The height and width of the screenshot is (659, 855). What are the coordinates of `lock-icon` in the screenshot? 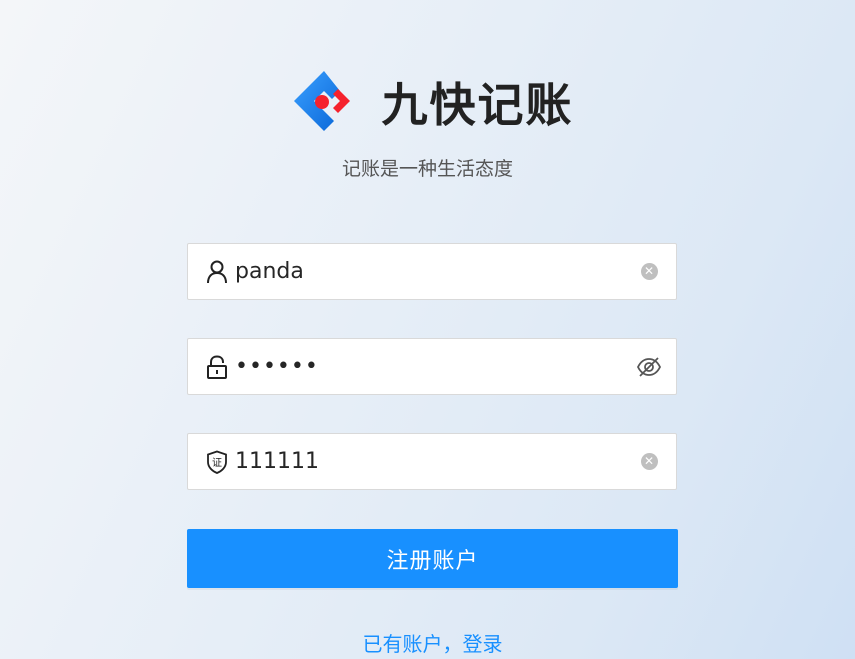 It's located at (217, 366).